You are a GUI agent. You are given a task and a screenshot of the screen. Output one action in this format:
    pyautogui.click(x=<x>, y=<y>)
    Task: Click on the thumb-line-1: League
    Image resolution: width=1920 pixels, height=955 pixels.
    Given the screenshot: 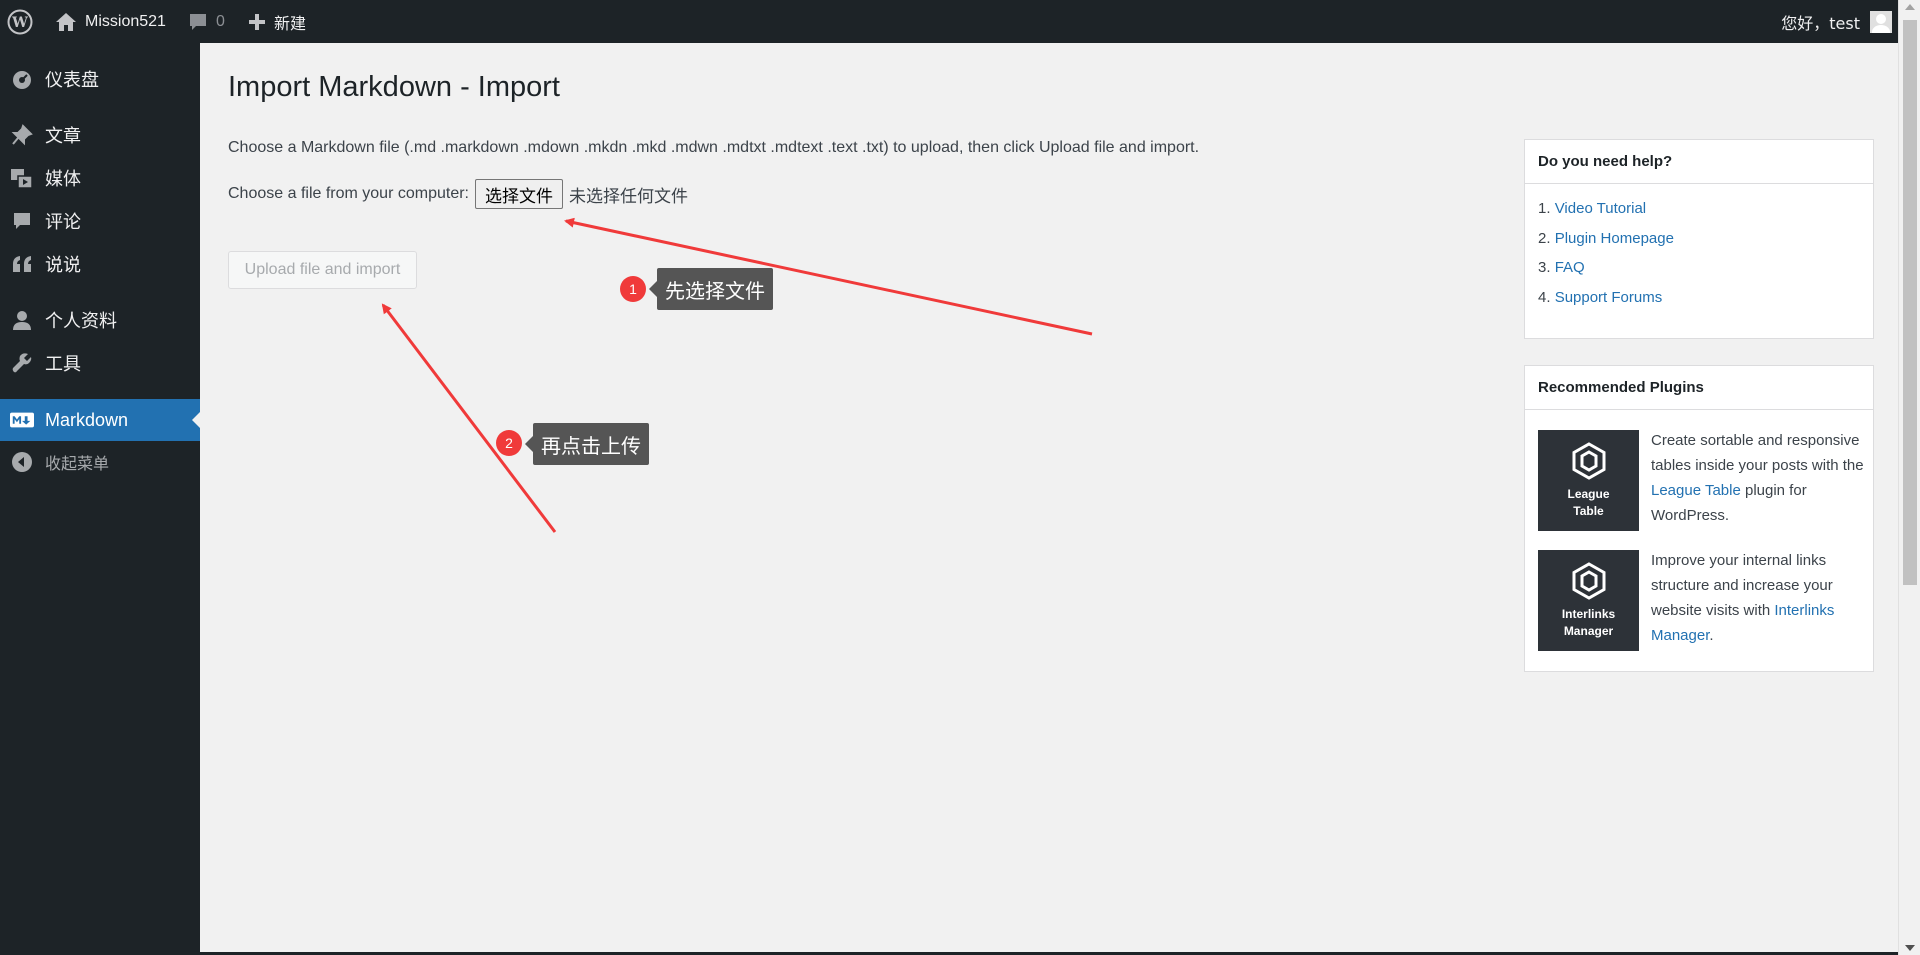 What is the action you would take?
    pyautogui.click(x=1588, y=494)
    